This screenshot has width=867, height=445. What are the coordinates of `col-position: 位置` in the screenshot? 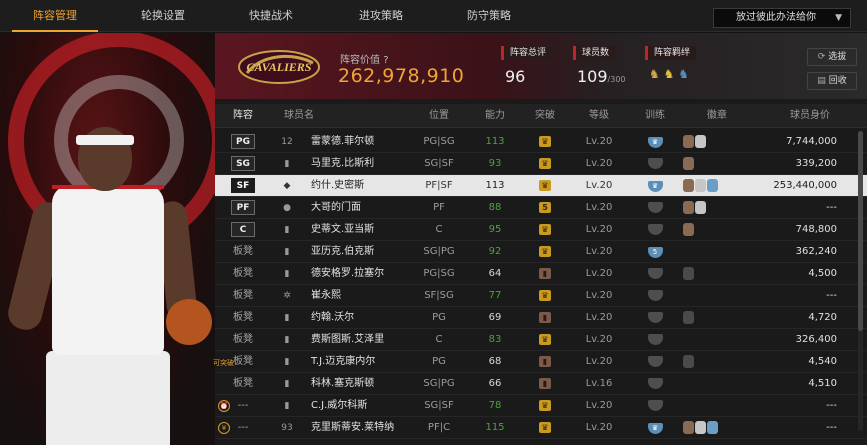 It's located at (439, 116).